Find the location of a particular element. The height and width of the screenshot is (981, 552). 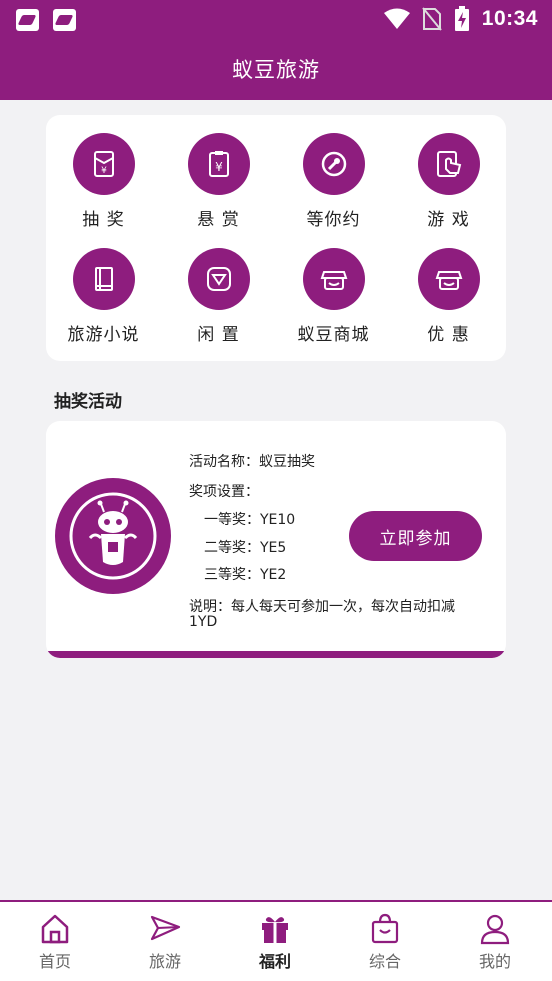

prize-first: 一等奖：YE10 is located at coordinates (250, 520).